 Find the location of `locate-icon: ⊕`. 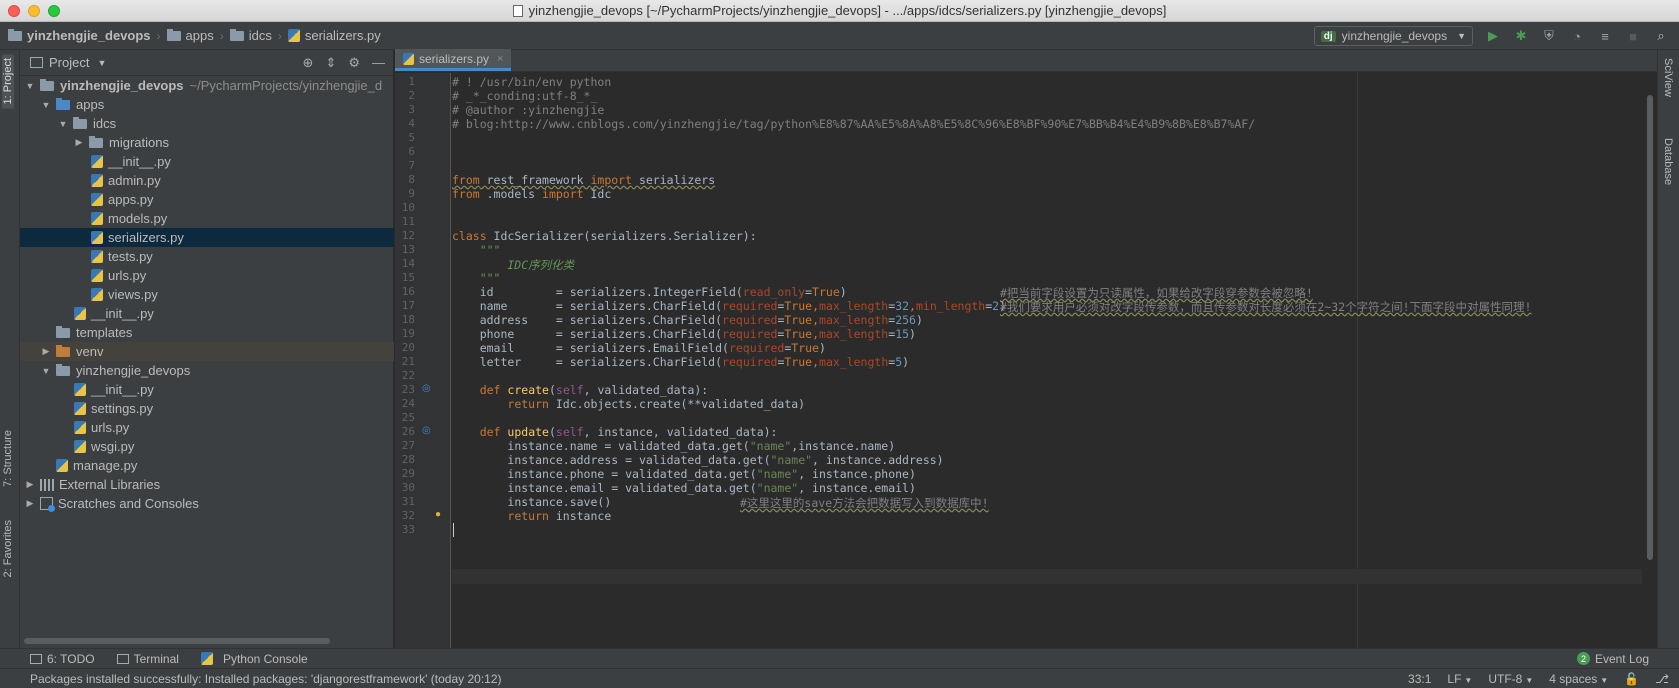

locate-icon: ⊕ is located at coordinates (308, 63).